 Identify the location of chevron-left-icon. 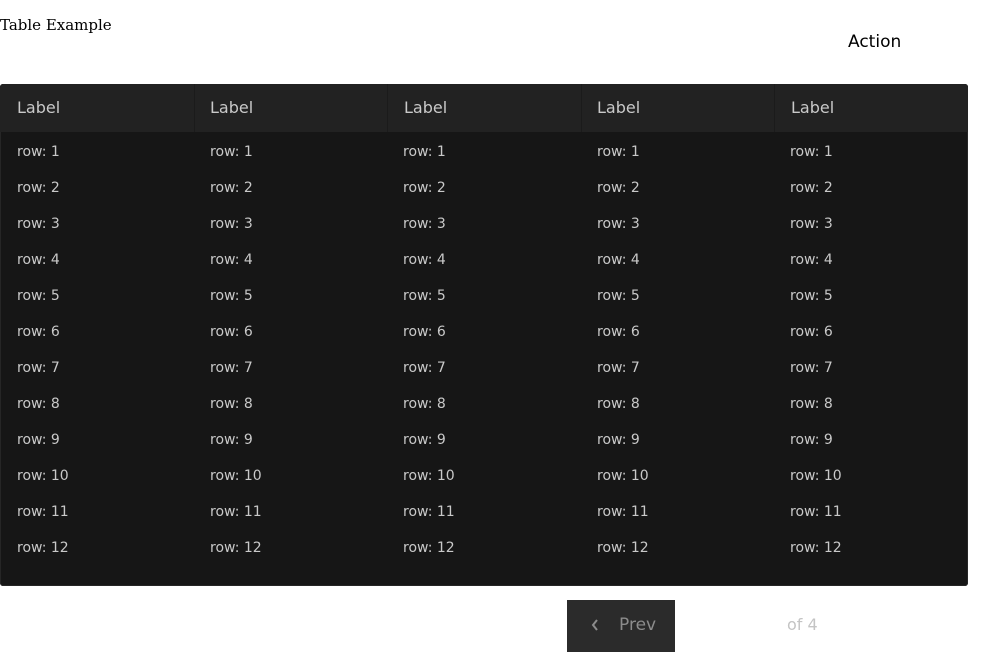
(594, 625).